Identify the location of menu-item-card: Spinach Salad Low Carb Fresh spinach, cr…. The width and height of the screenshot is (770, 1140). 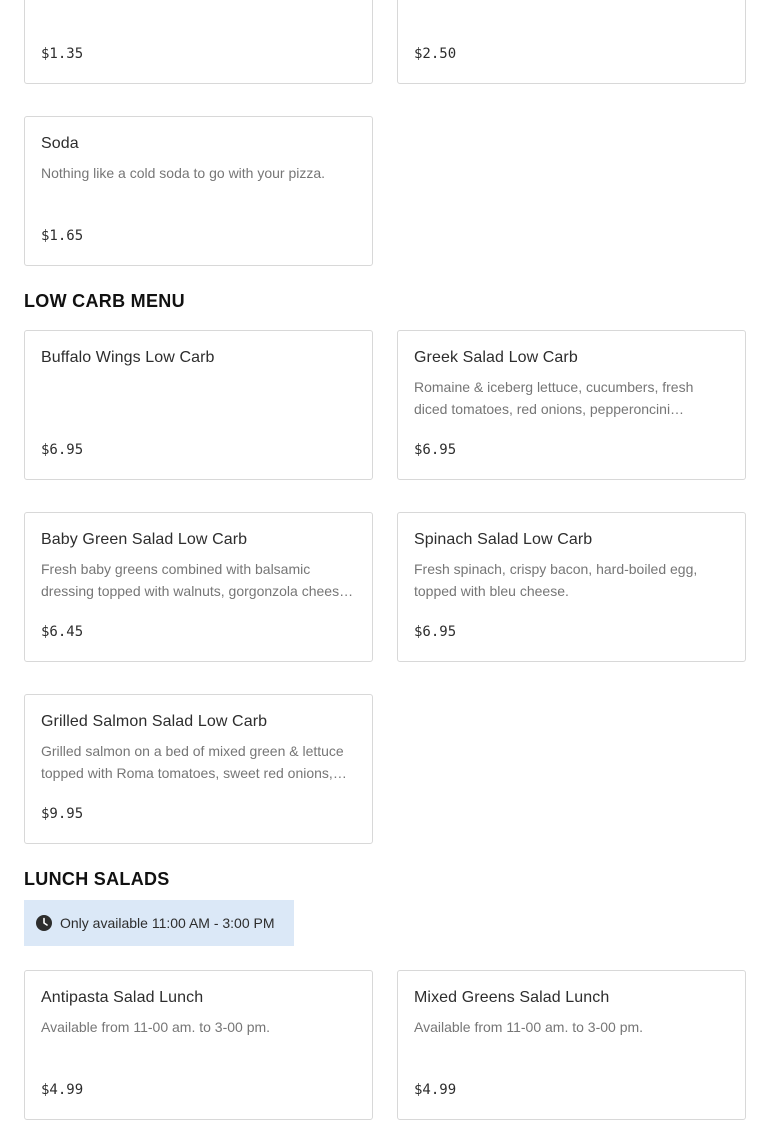
(571, 587).